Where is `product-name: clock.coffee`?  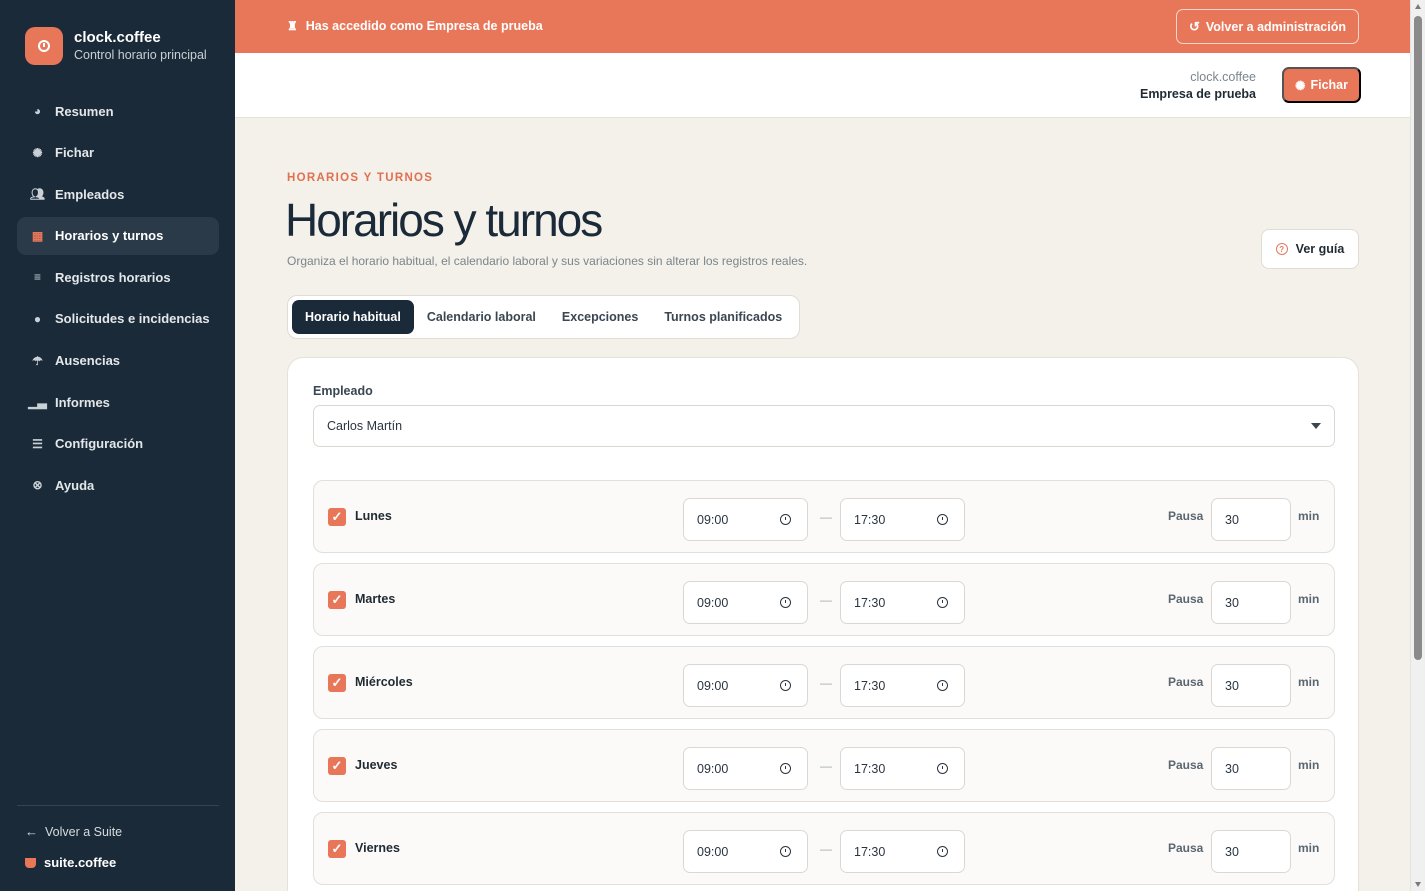
product-name: clock.coffee is located at coordinates (1223, 77).